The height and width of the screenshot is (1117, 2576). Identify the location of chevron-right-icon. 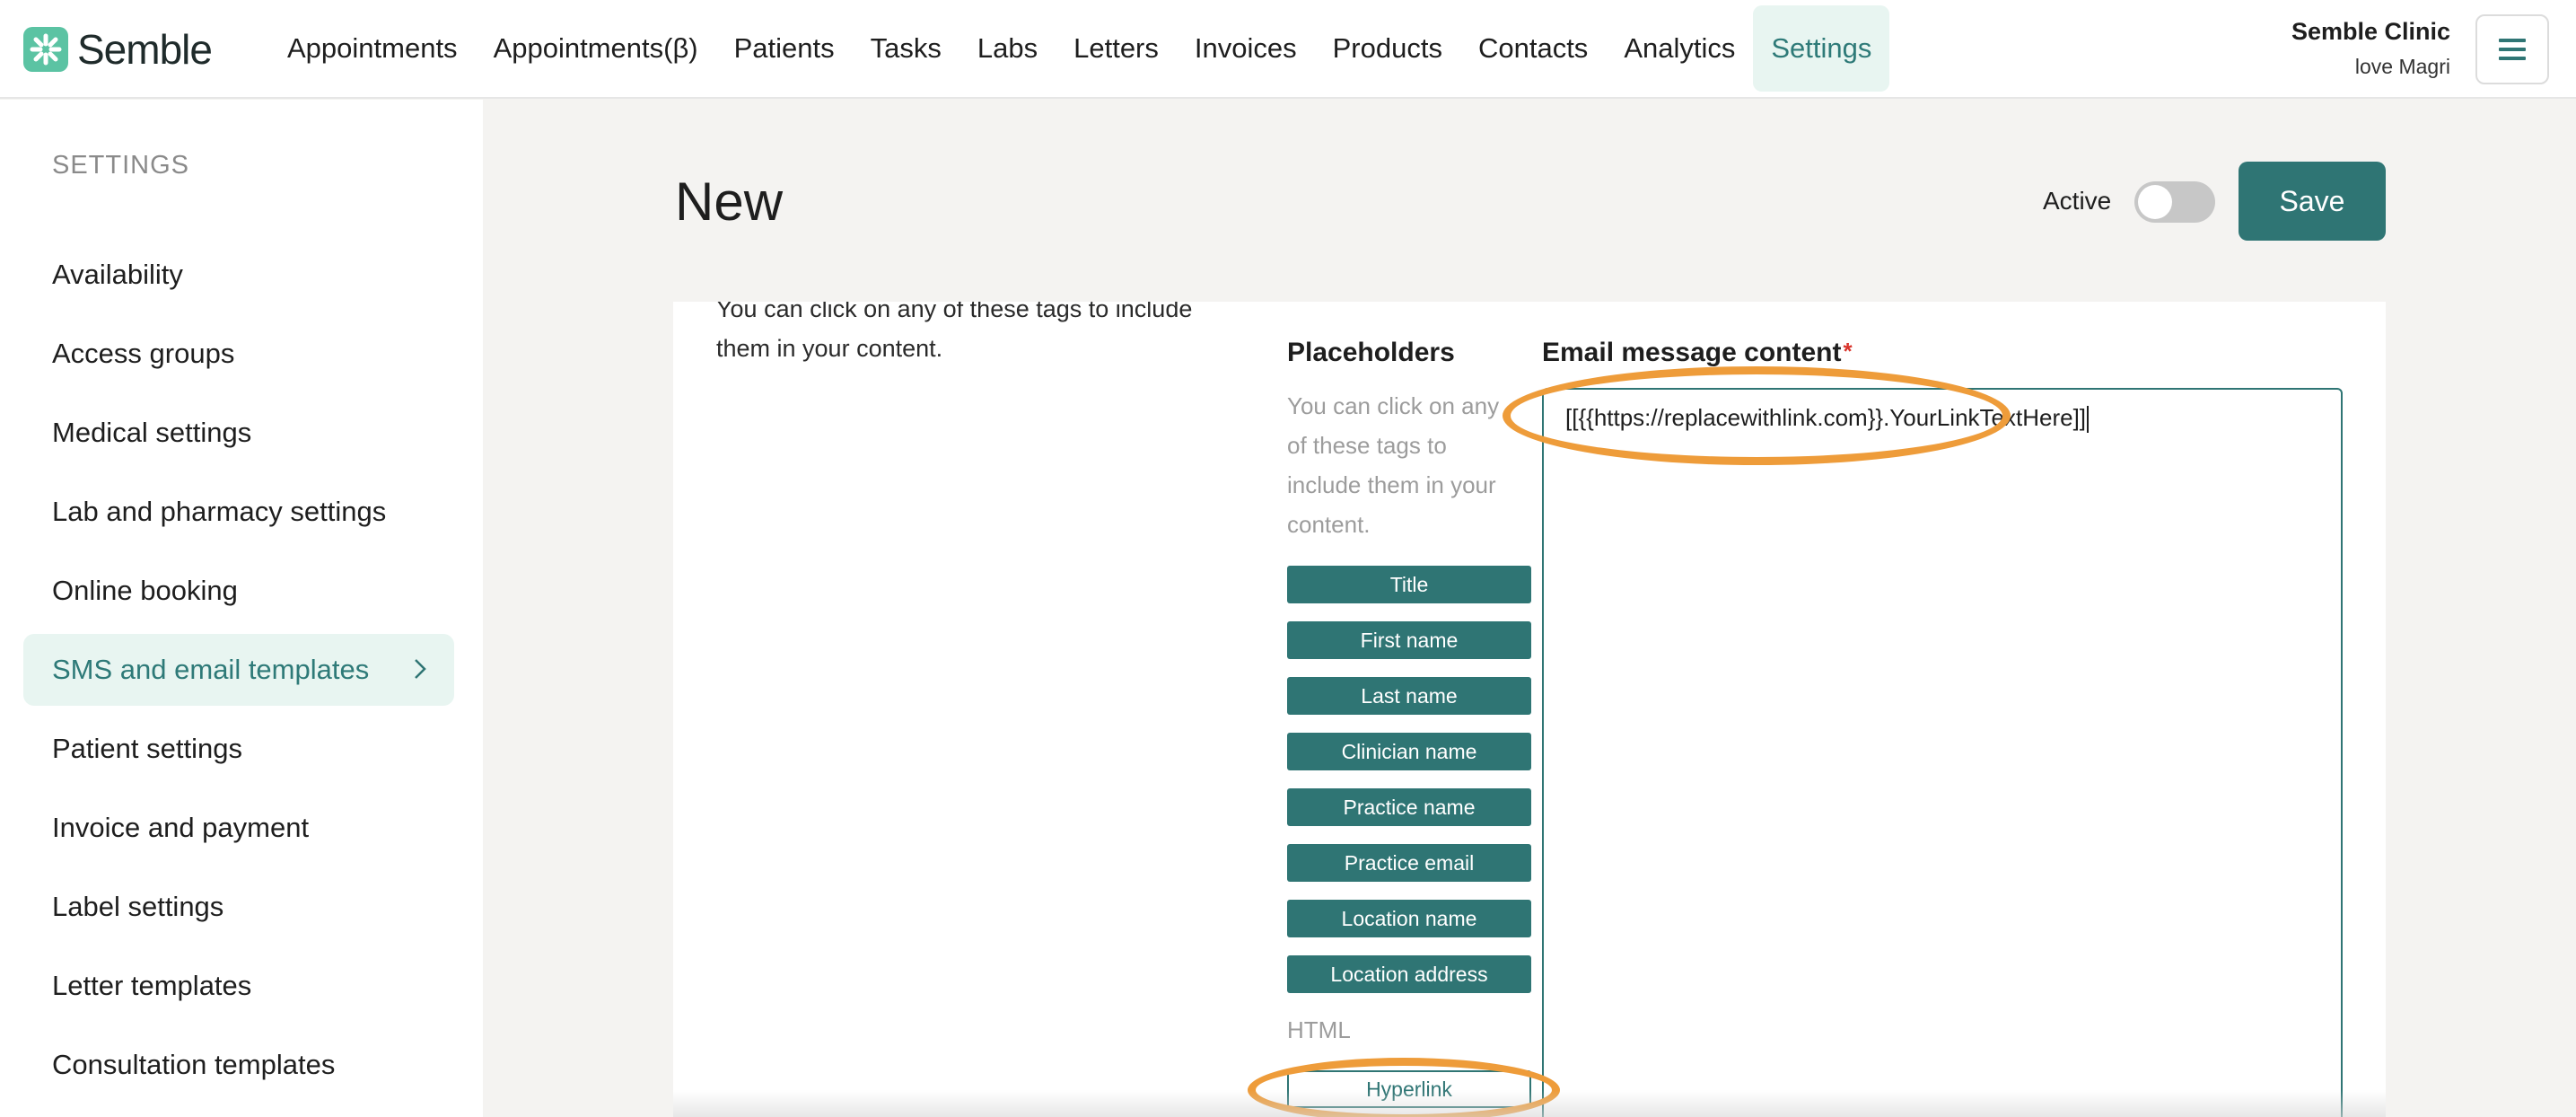
(420, 669).